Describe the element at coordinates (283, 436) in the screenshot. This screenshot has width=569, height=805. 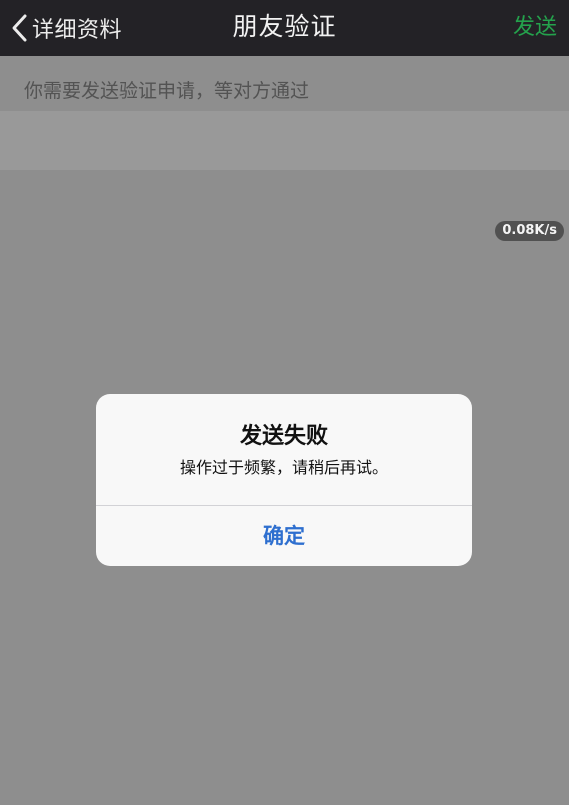
I see `alert-title: 发送失败` at that location.